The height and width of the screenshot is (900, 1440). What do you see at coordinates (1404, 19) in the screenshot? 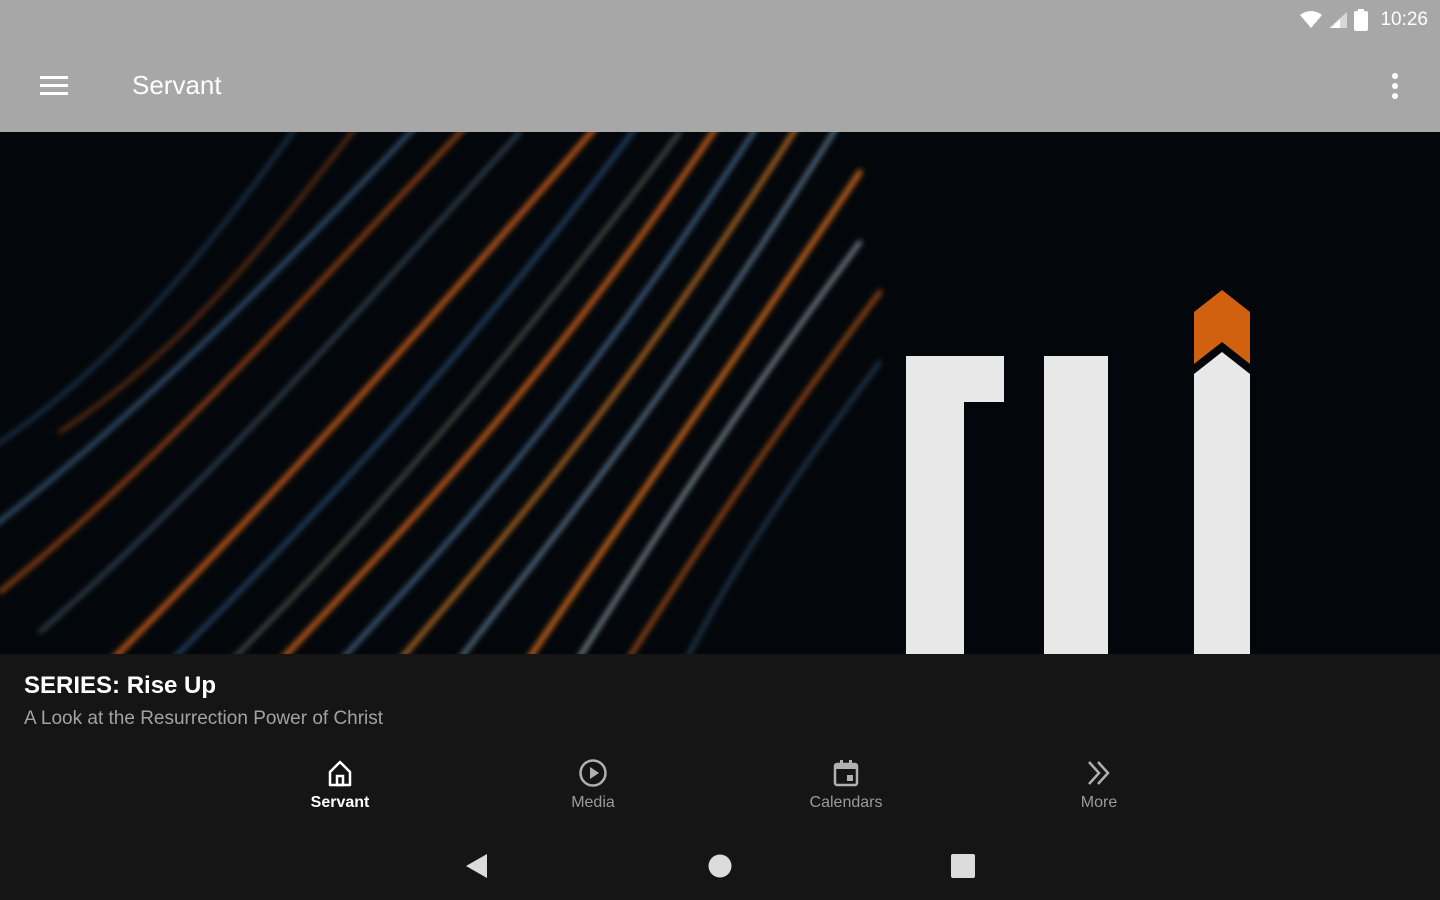
I see `status-time: 10:26` at bounding box center [1404, 19].